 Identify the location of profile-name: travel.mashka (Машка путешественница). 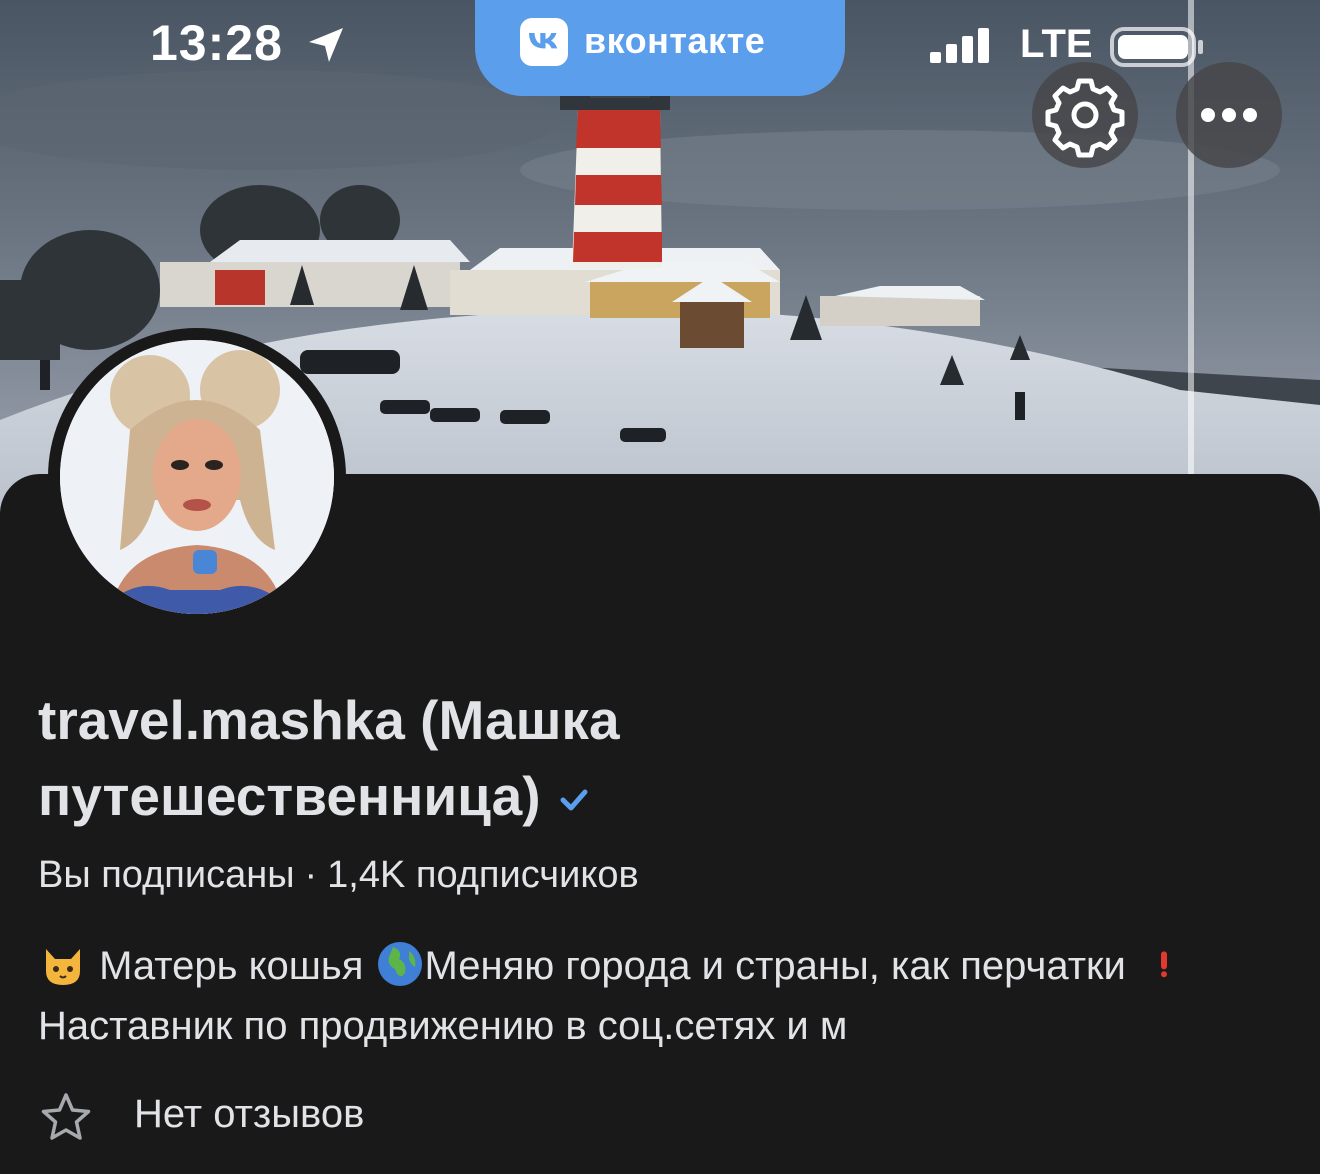
(418, 758).